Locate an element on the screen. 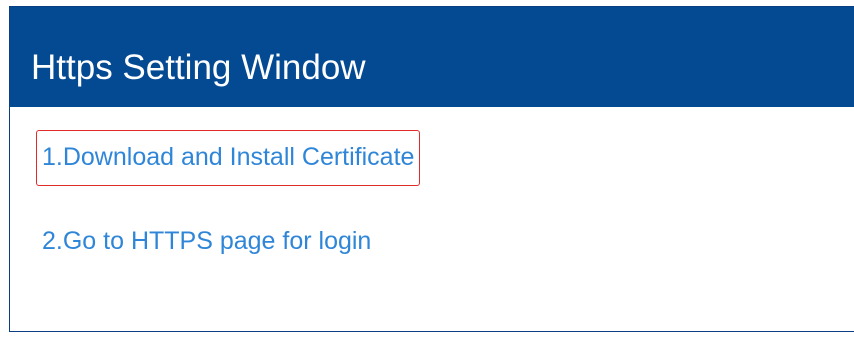  go-to-https-login-link: 2.Go to HTTPS page for login is located at coordinates (206, 241).